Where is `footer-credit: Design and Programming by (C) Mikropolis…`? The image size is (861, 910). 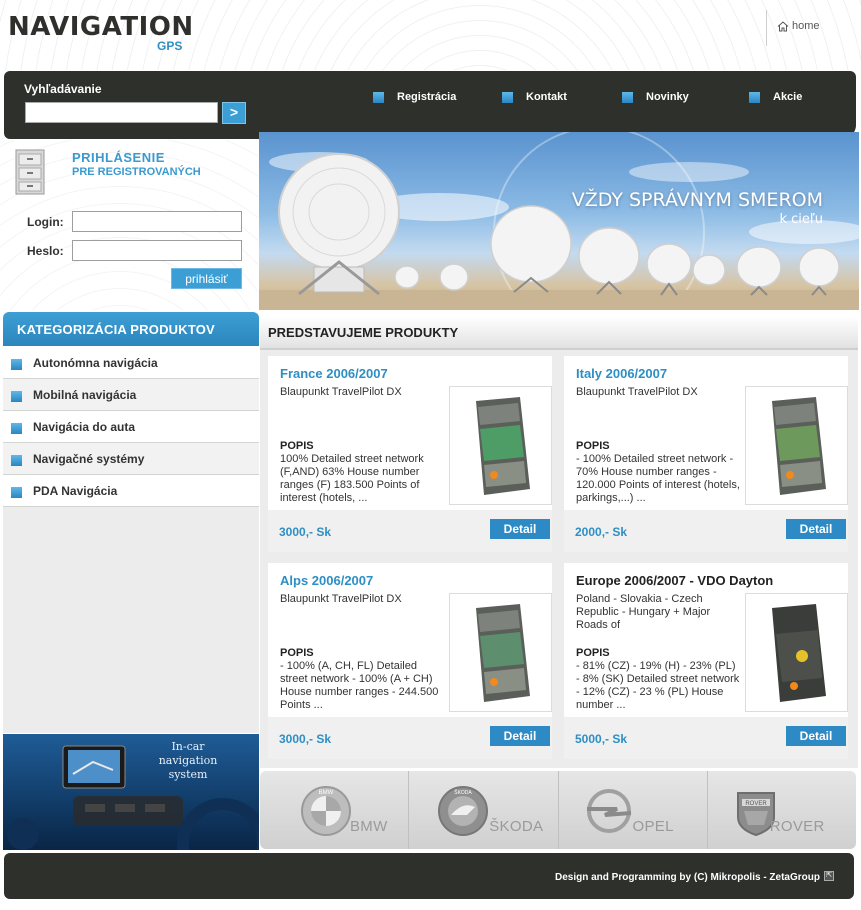 footer-credit: Design and Programming by (C) Mikropolis… is located at coordinates (687, 877).